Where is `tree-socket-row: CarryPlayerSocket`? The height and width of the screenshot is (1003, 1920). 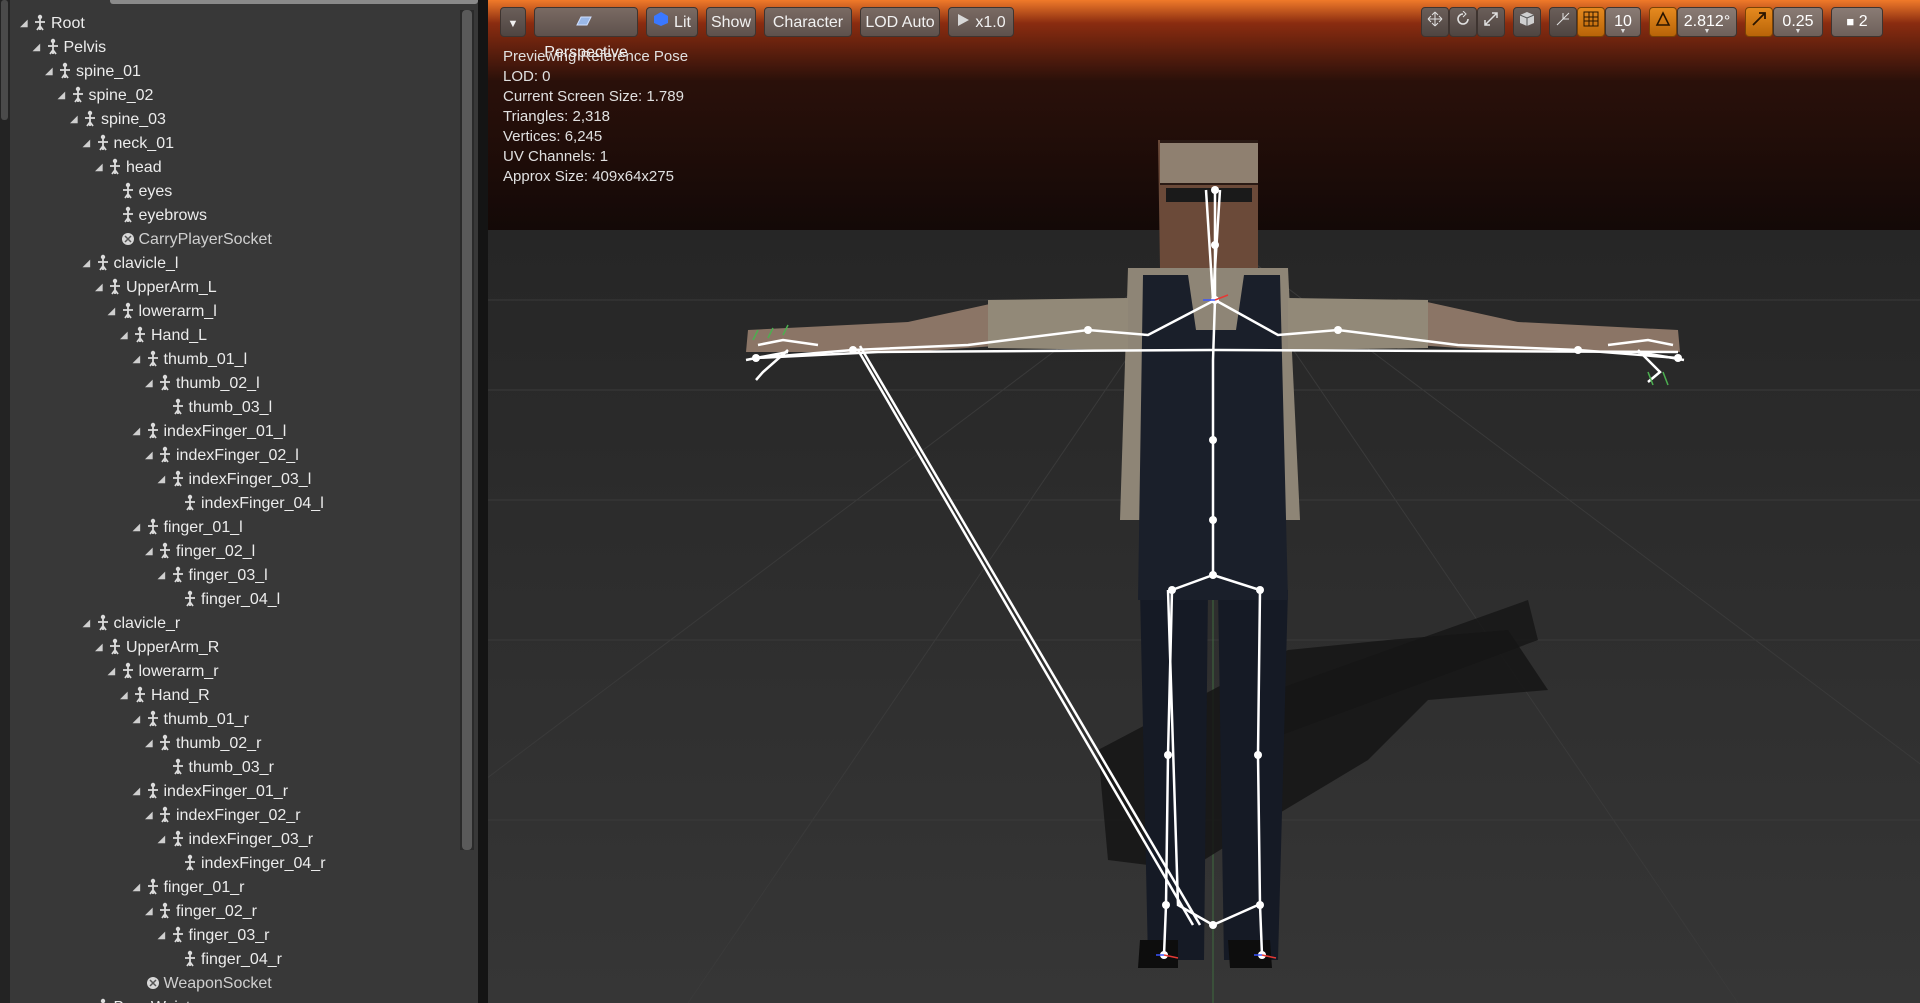 tree-socket-row: CarryPlayerSocket is located at coordinates (190, 240).